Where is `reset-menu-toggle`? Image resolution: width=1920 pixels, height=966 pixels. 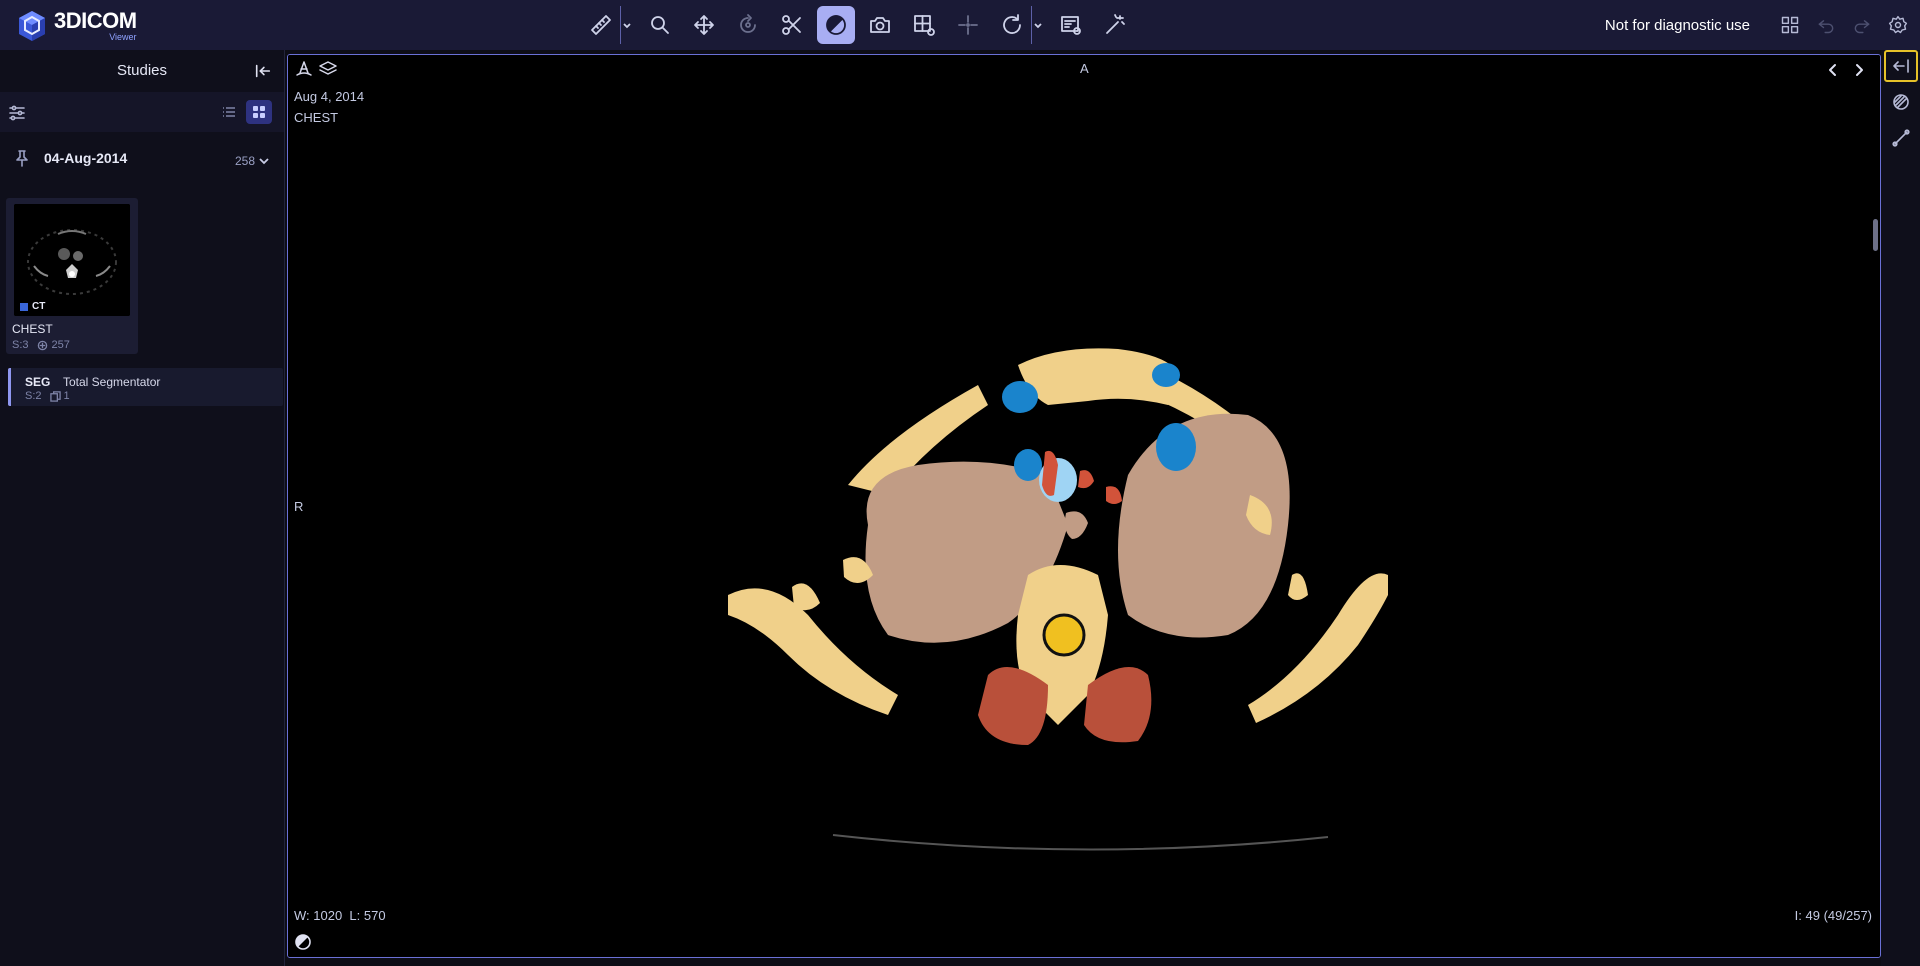
reset-menu-toggle is located at coordinates (1037, 25).